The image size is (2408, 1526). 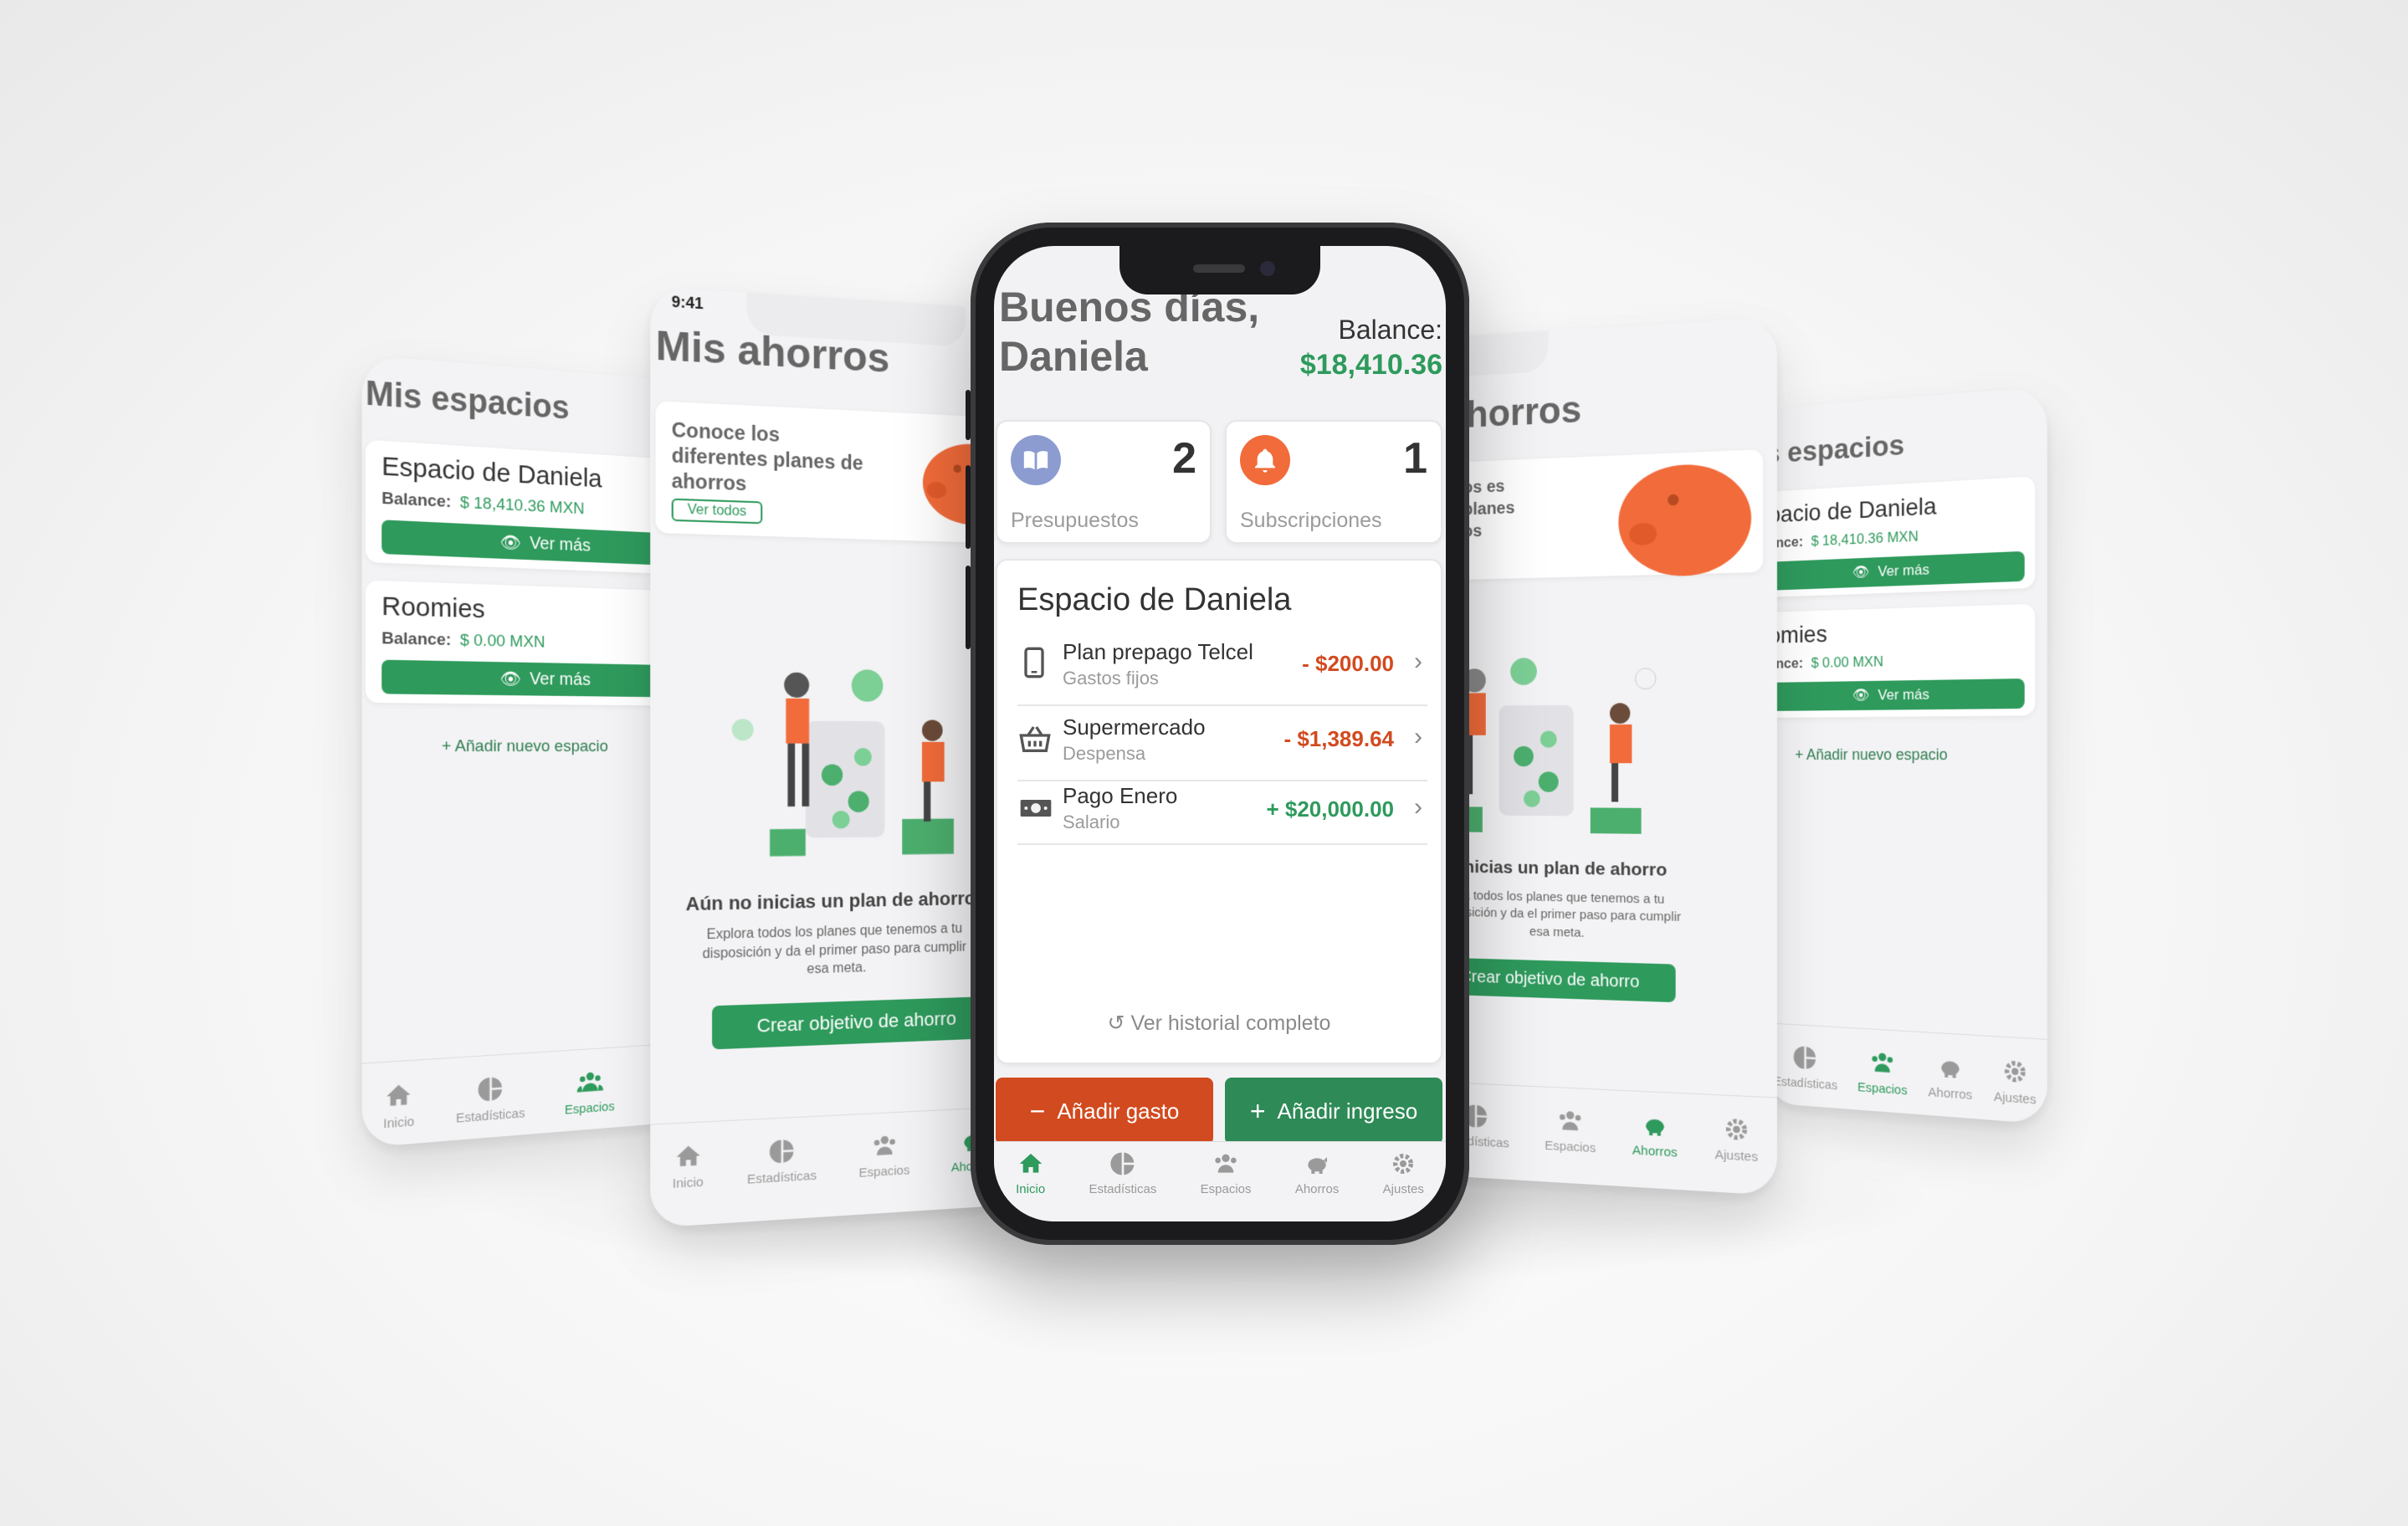 I want to click on transaction-amount: - $200.00, so click(x=1348, y=663).